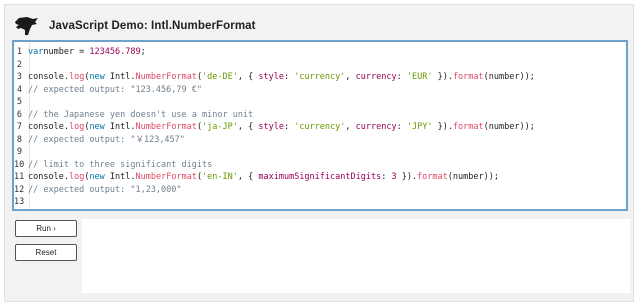  I want to click on line-number: 5, so click(19, 102).